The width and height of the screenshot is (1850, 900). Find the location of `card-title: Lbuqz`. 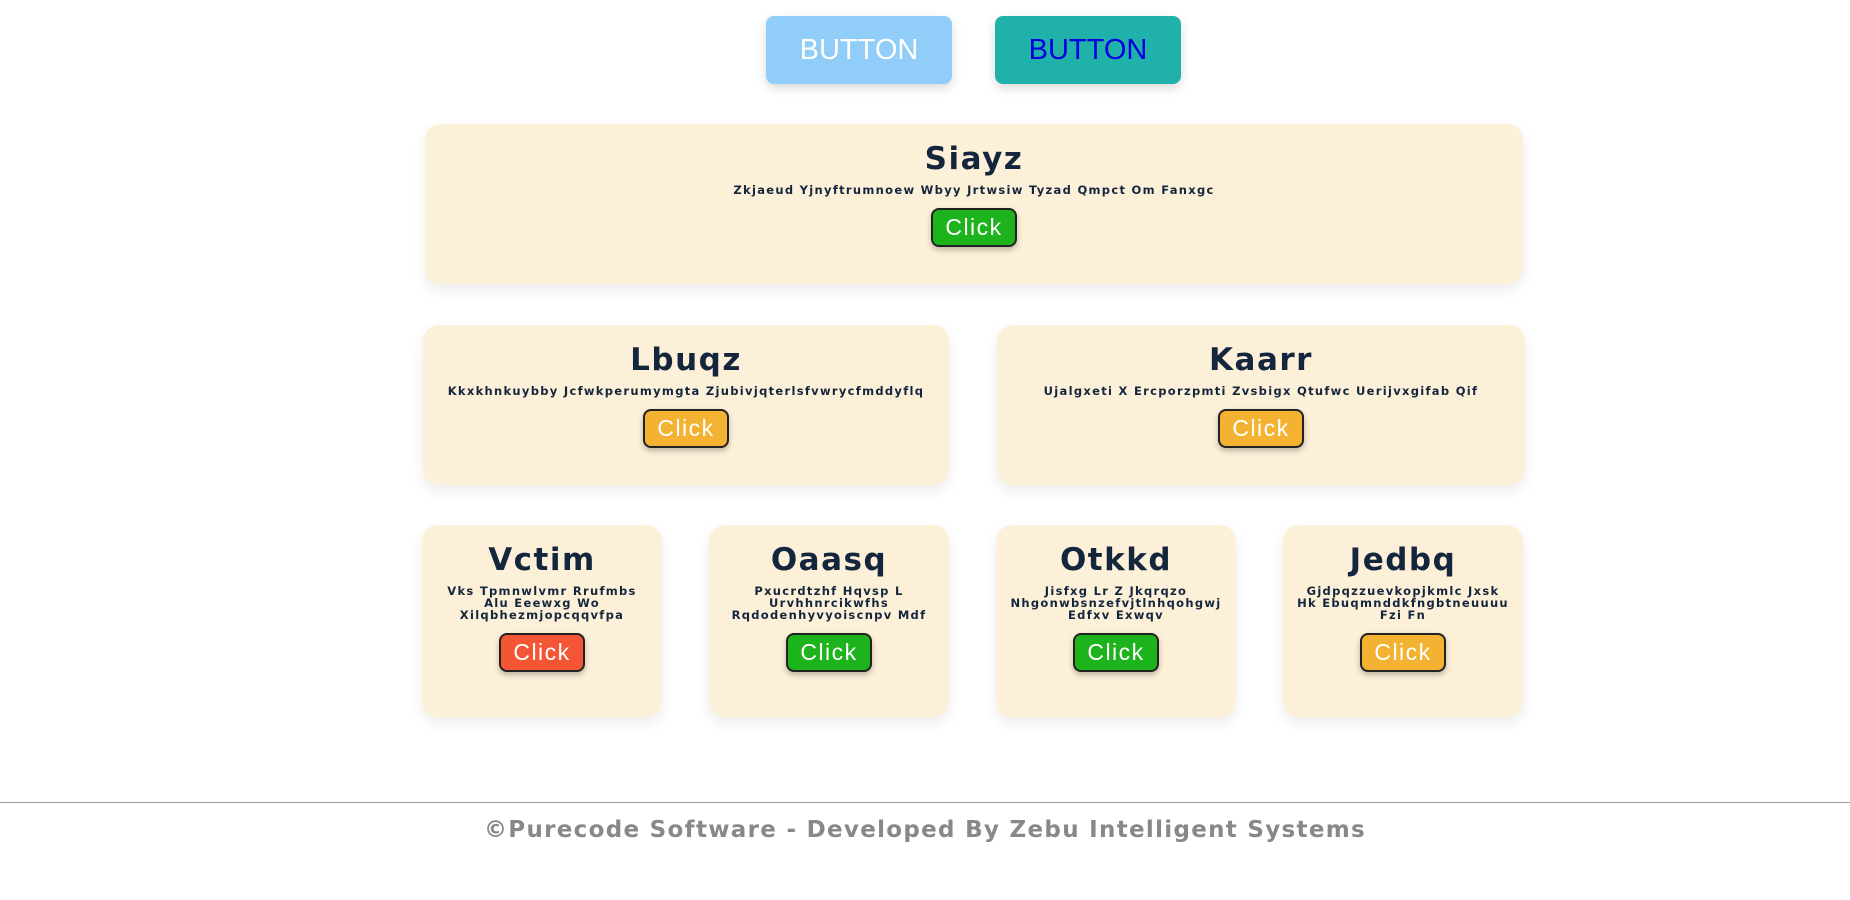

card-title: Lbuqz is located at coordinates (686, 360).